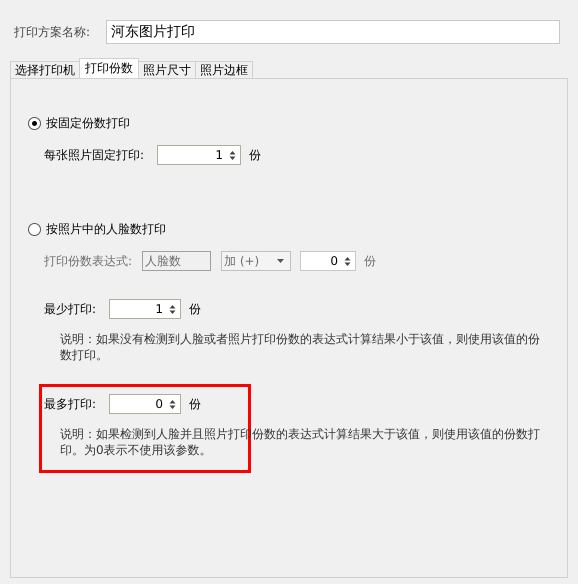 Image resolution: width=578 pixels, height=584 pixels. I want to click on tab: 照片尺寸, so click(167, 69).